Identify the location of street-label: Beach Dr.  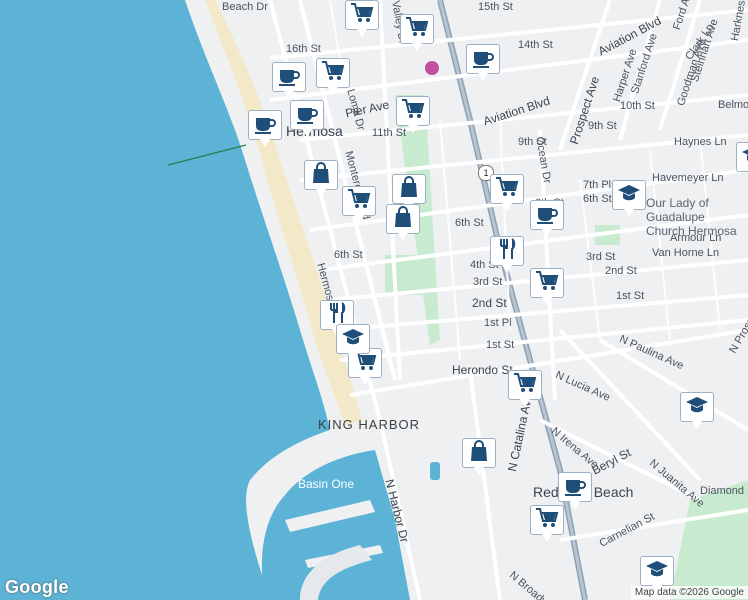
(245, 7).